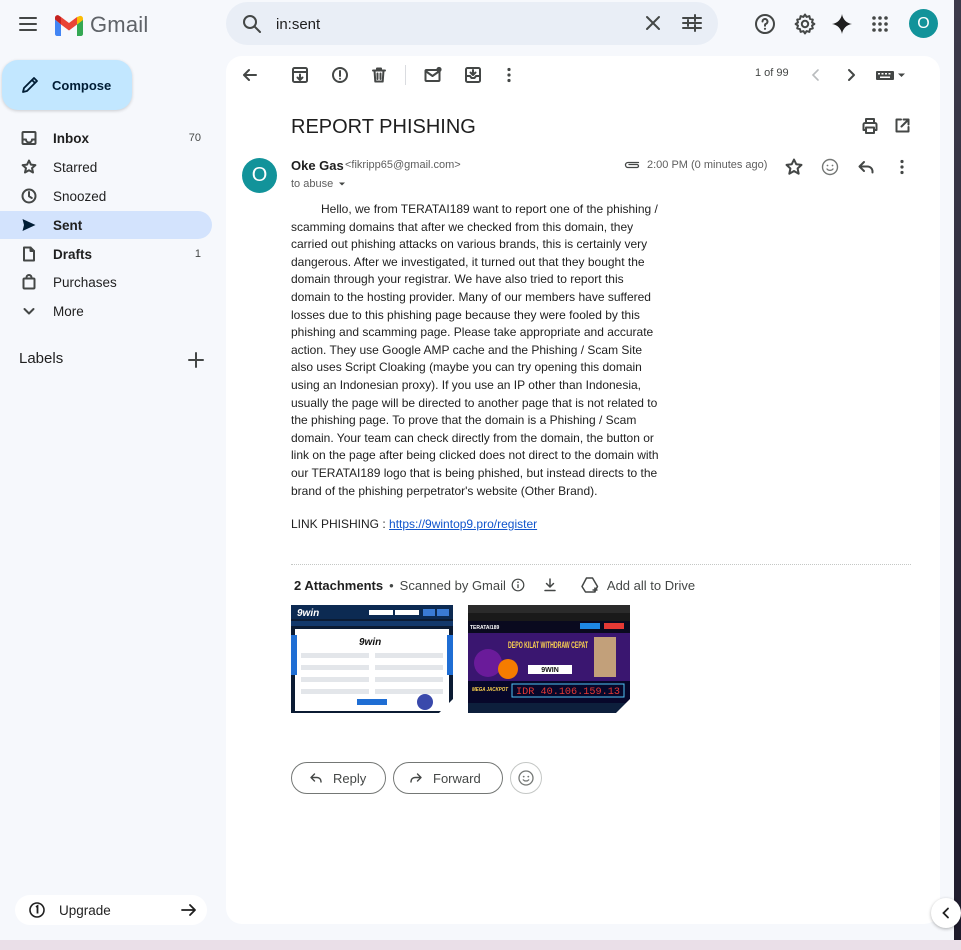 This screenshot has width=961, height=950. What do you see at coordinates (372, 659) in the screenshot?
I see `attachment-thumbnail-1: 9win 9win` at bounding box center [372, 659].